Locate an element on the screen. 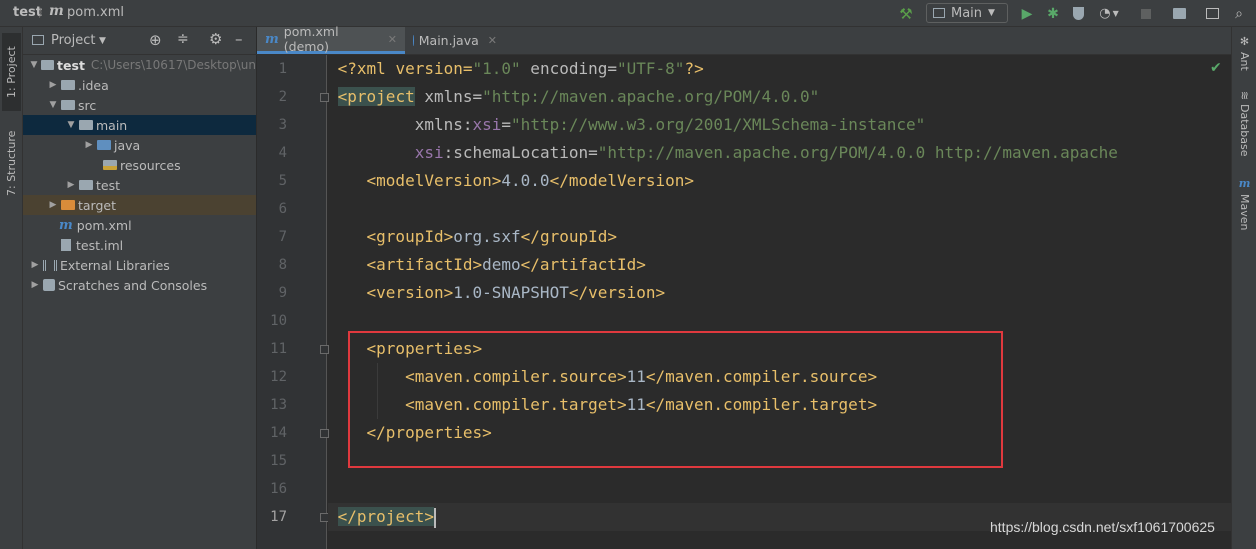 The image size is (1256, 549). project-view-title: Project is located at coordinates (73, 40).